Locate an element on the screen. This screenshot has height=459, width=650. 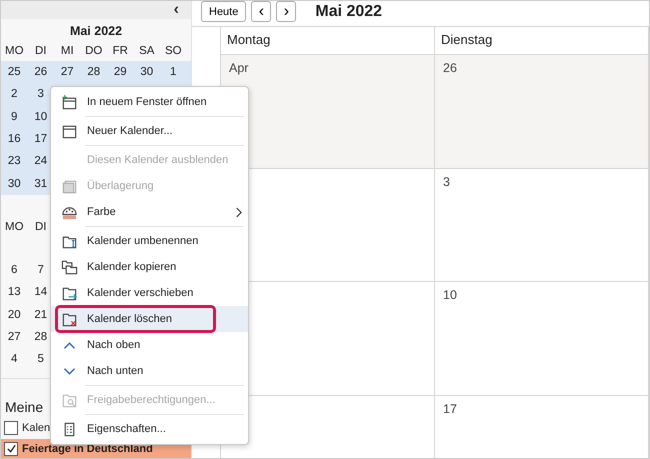
day-number: Apr is located at coordinates (238, 68).